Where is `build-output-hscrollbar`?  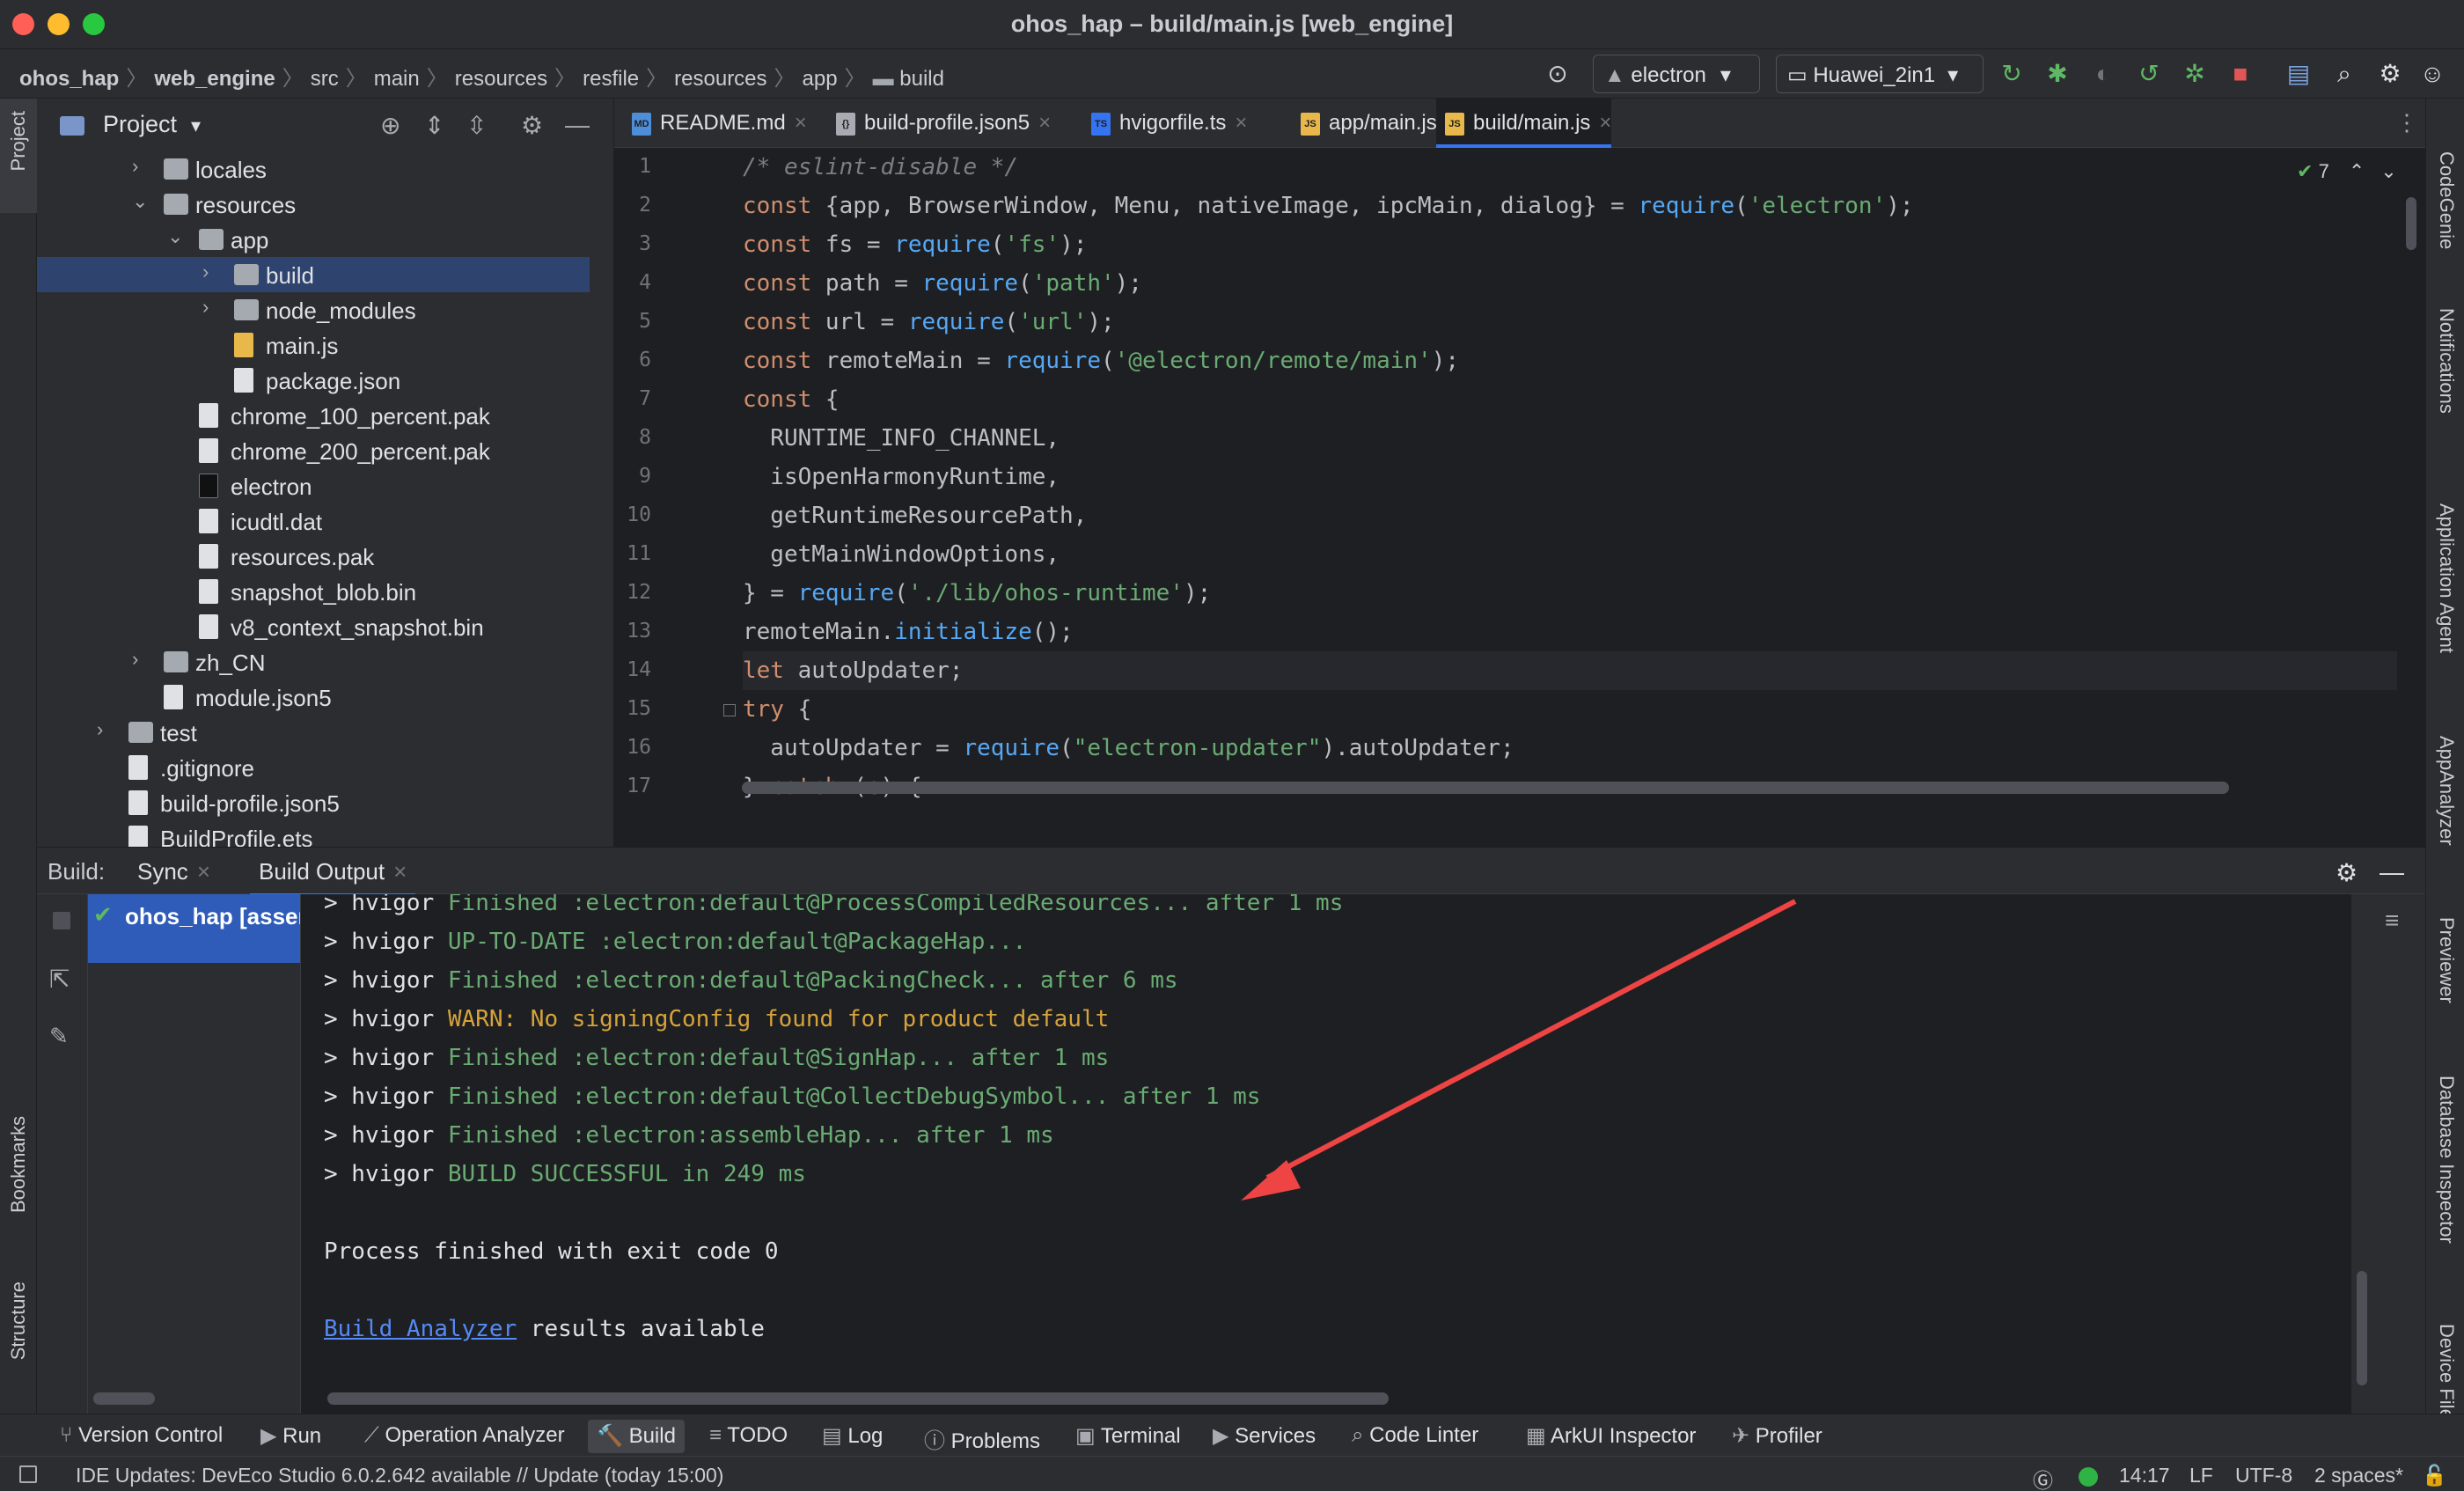
build-output-hscrollbar is located at coordinates (858, 1398).